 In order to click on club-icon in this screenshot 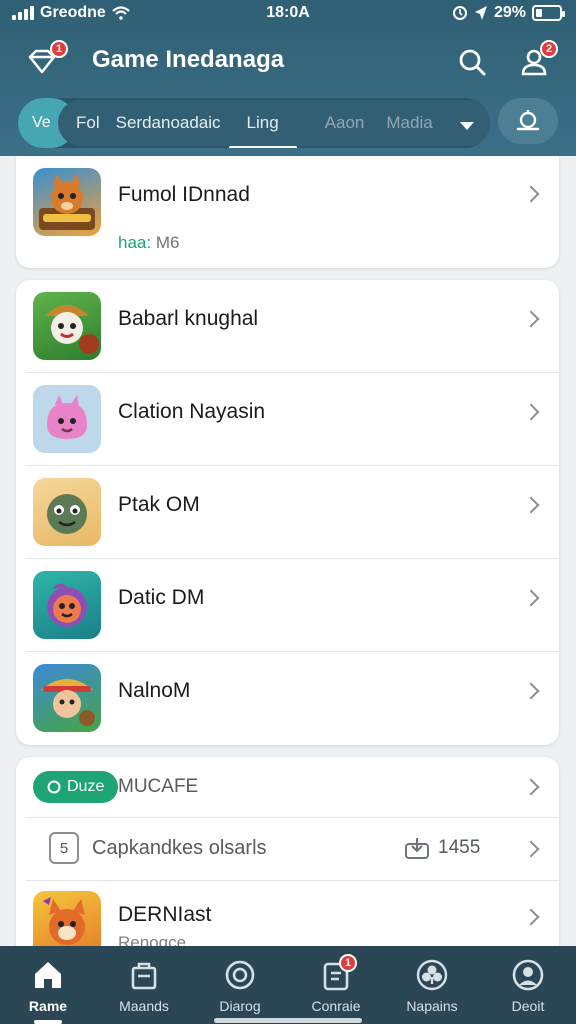, I will do `click(432, 975)`.